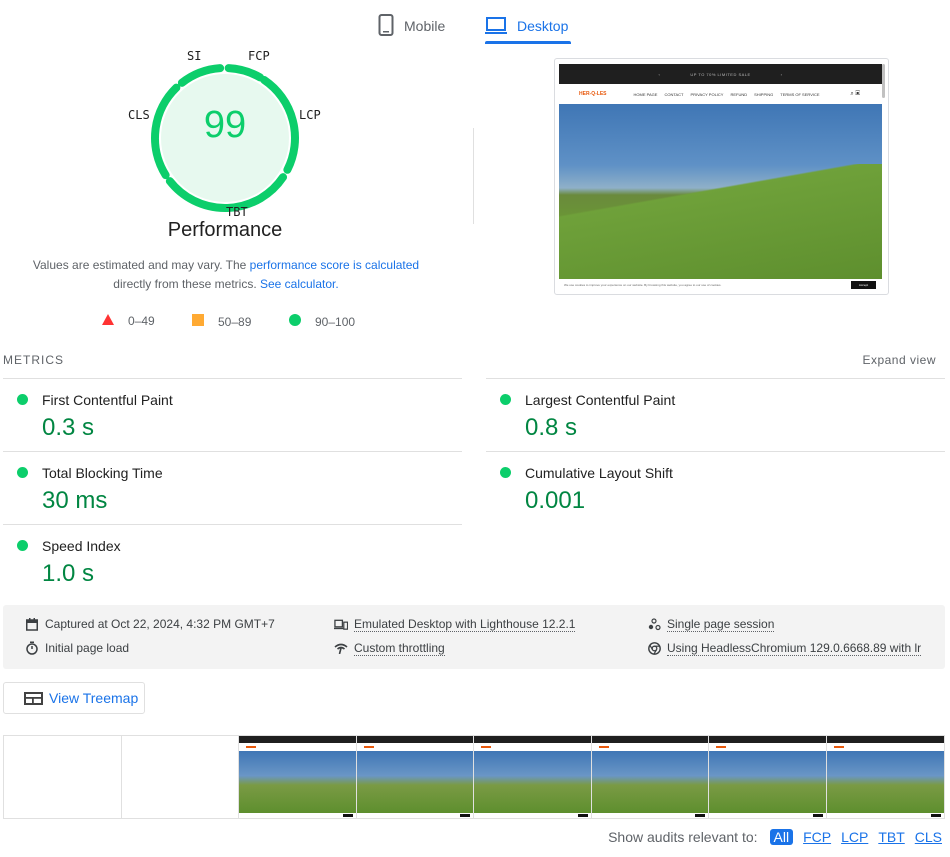  I want to click on chrome-icon, so click(654, 649).